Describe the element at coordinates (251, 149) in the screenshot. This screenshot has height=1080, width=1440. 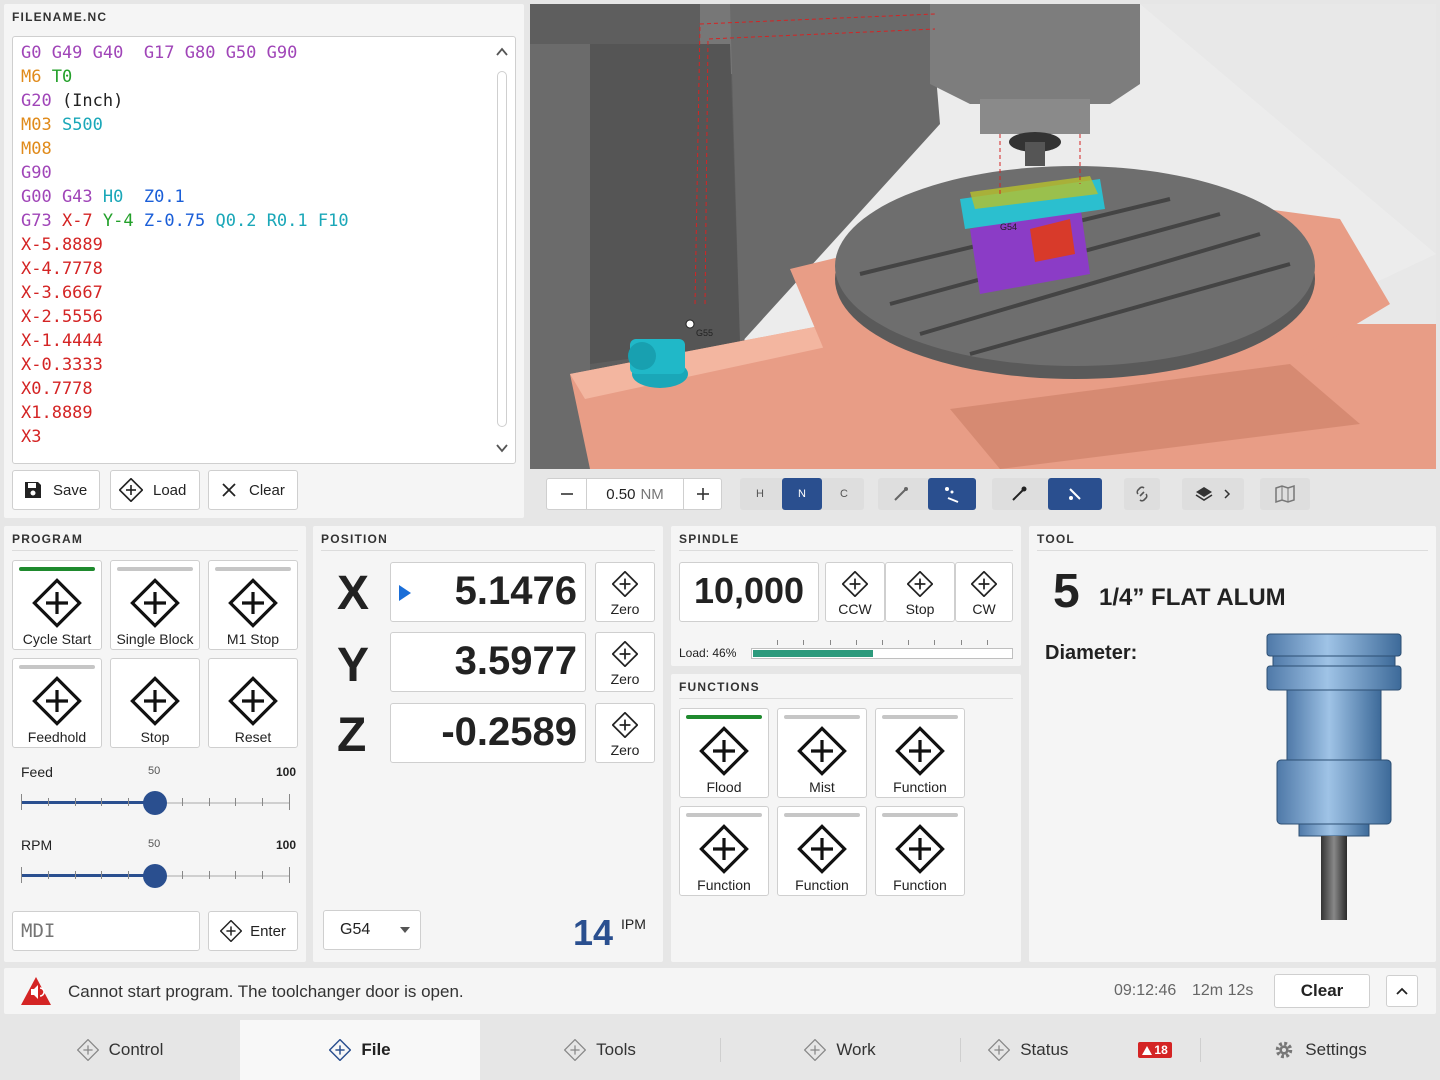
I see `code-line: M08` at that location.